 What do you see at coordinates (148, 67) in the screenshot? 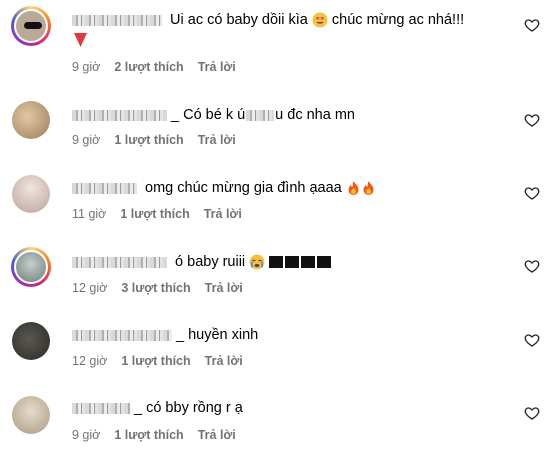
I see `like-count: 2 lượt thích` at bounding box center [148, 67].